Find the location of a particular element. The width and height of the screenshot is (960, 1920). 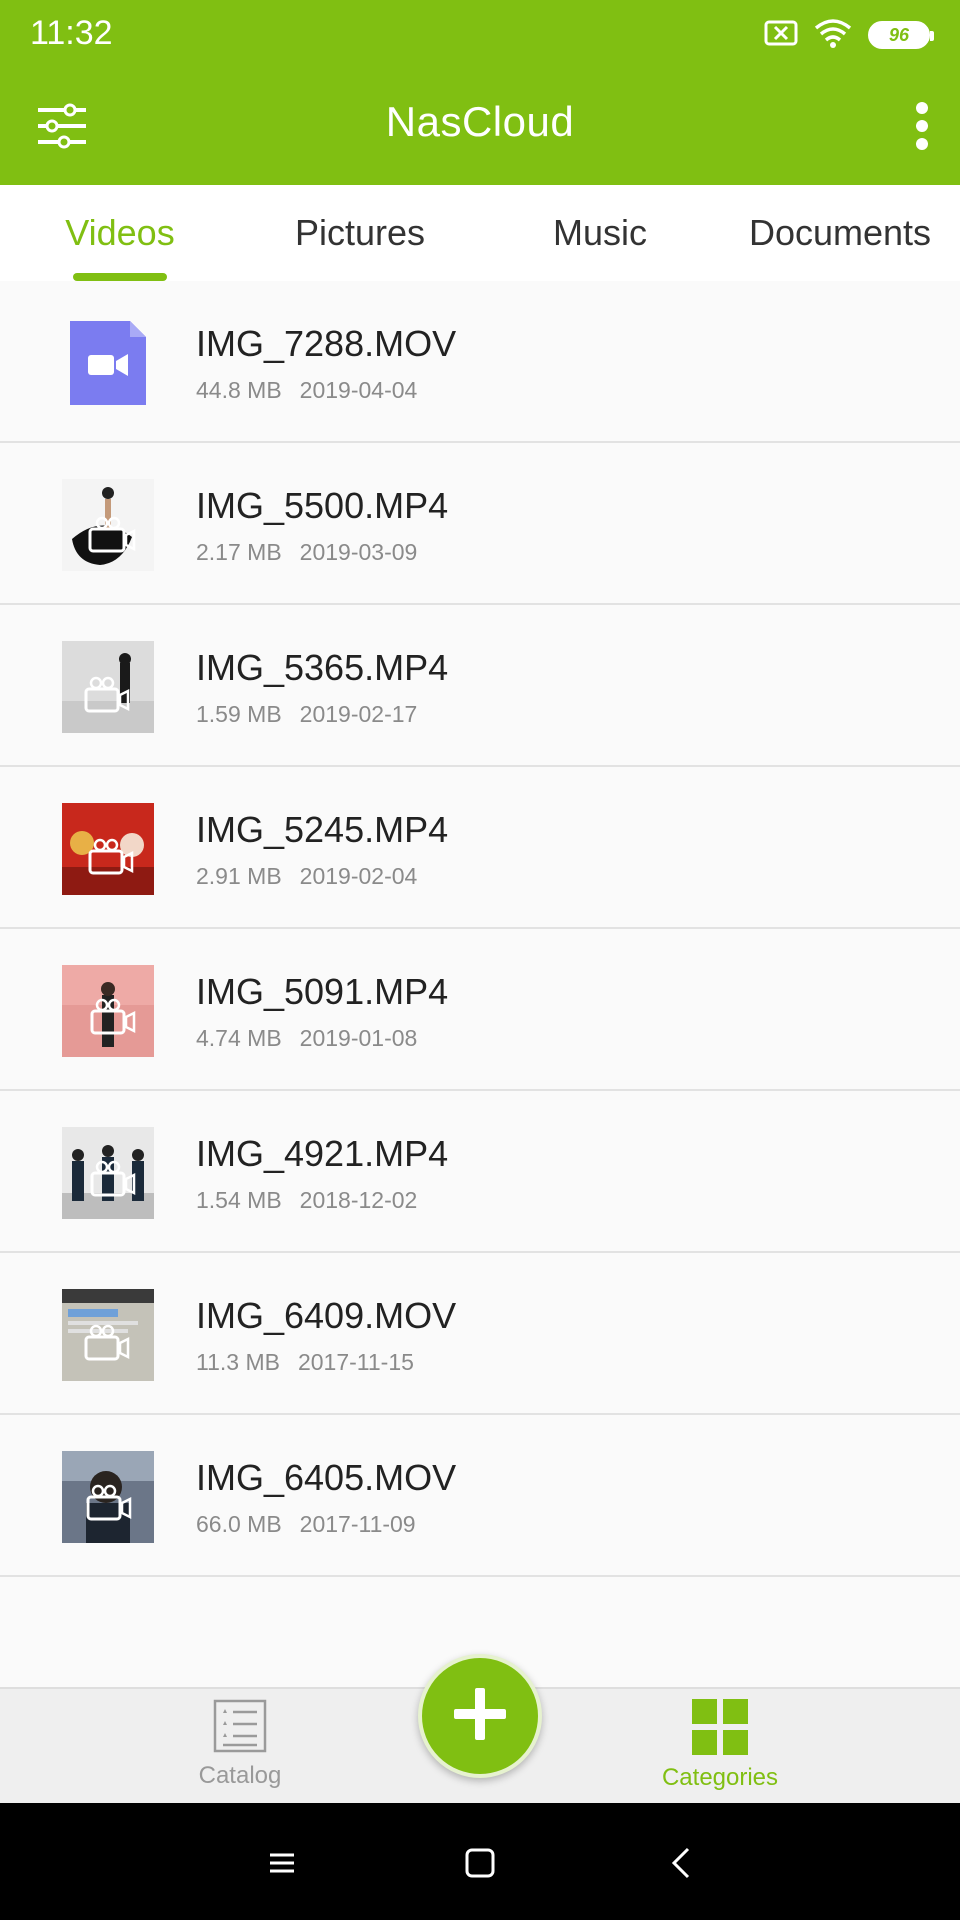

file-size: 1.59 MB is located at coordinates (239, 714).